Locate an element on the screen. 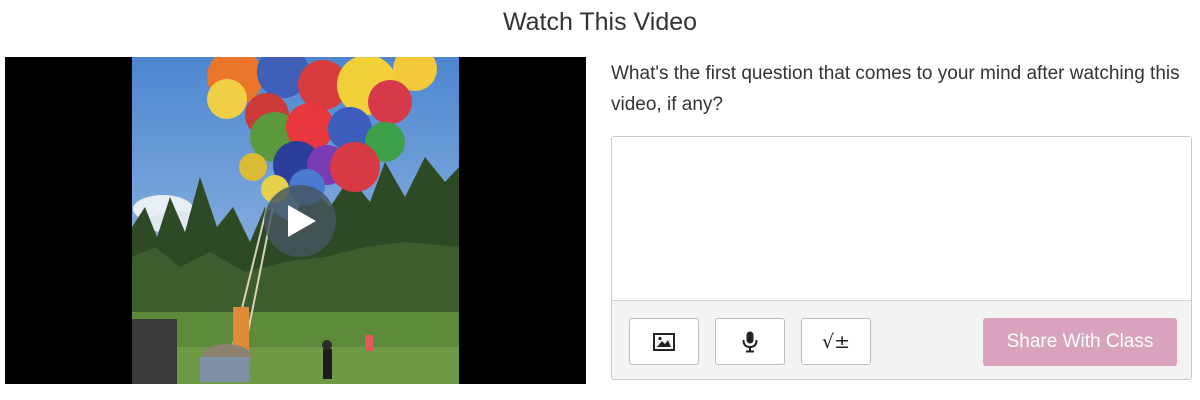 This screenshot has height=400, width=1200. insert-image-button is located at coordinates (664, 341).